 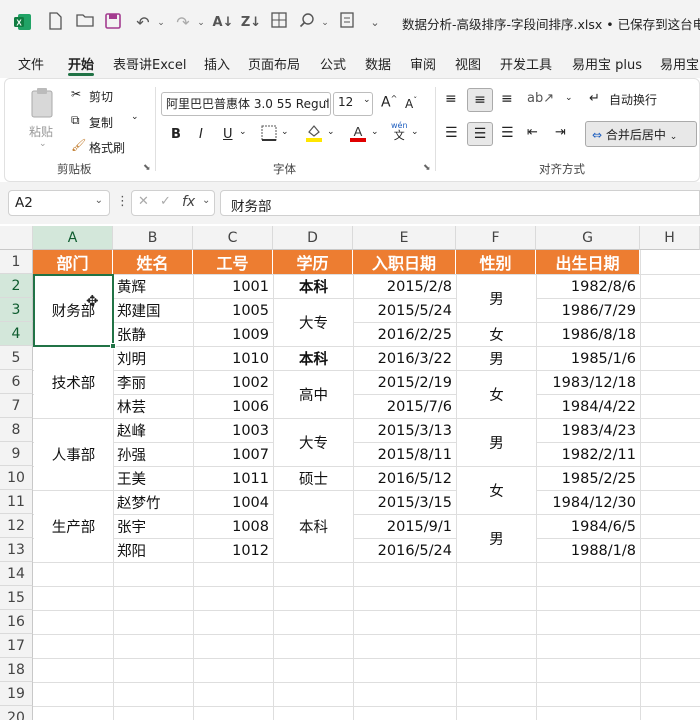 I want to click on hire-date-cell: 2015/3/15, so click(x=405, y=502).